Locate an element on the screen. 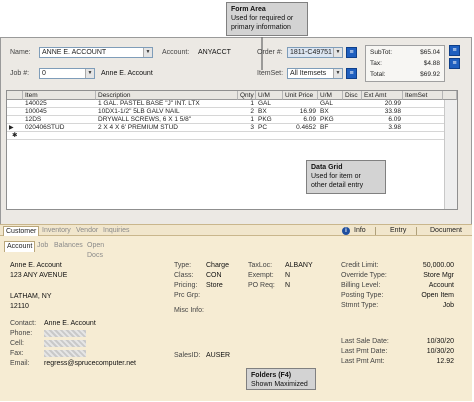 The width and height of the screenshot is (474, 402). grid-header-price-um: U/M is located at coordinates (330, 95).